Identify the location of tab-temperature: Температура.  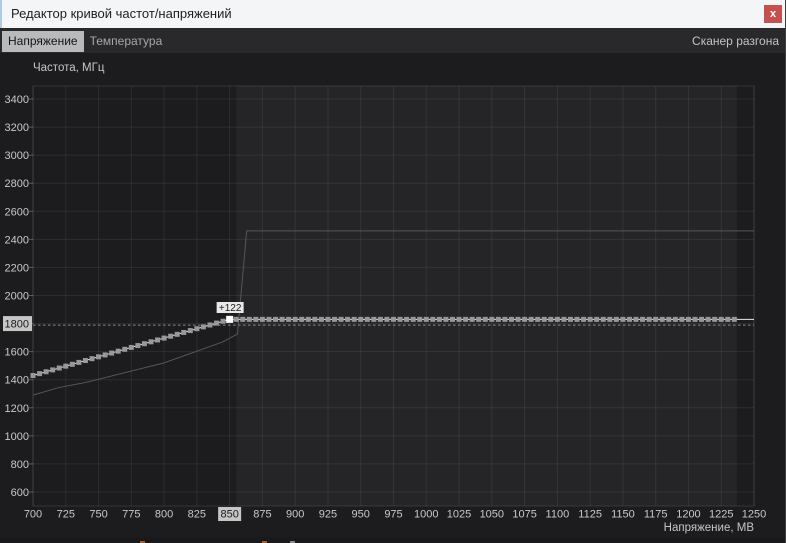
(126, 41).